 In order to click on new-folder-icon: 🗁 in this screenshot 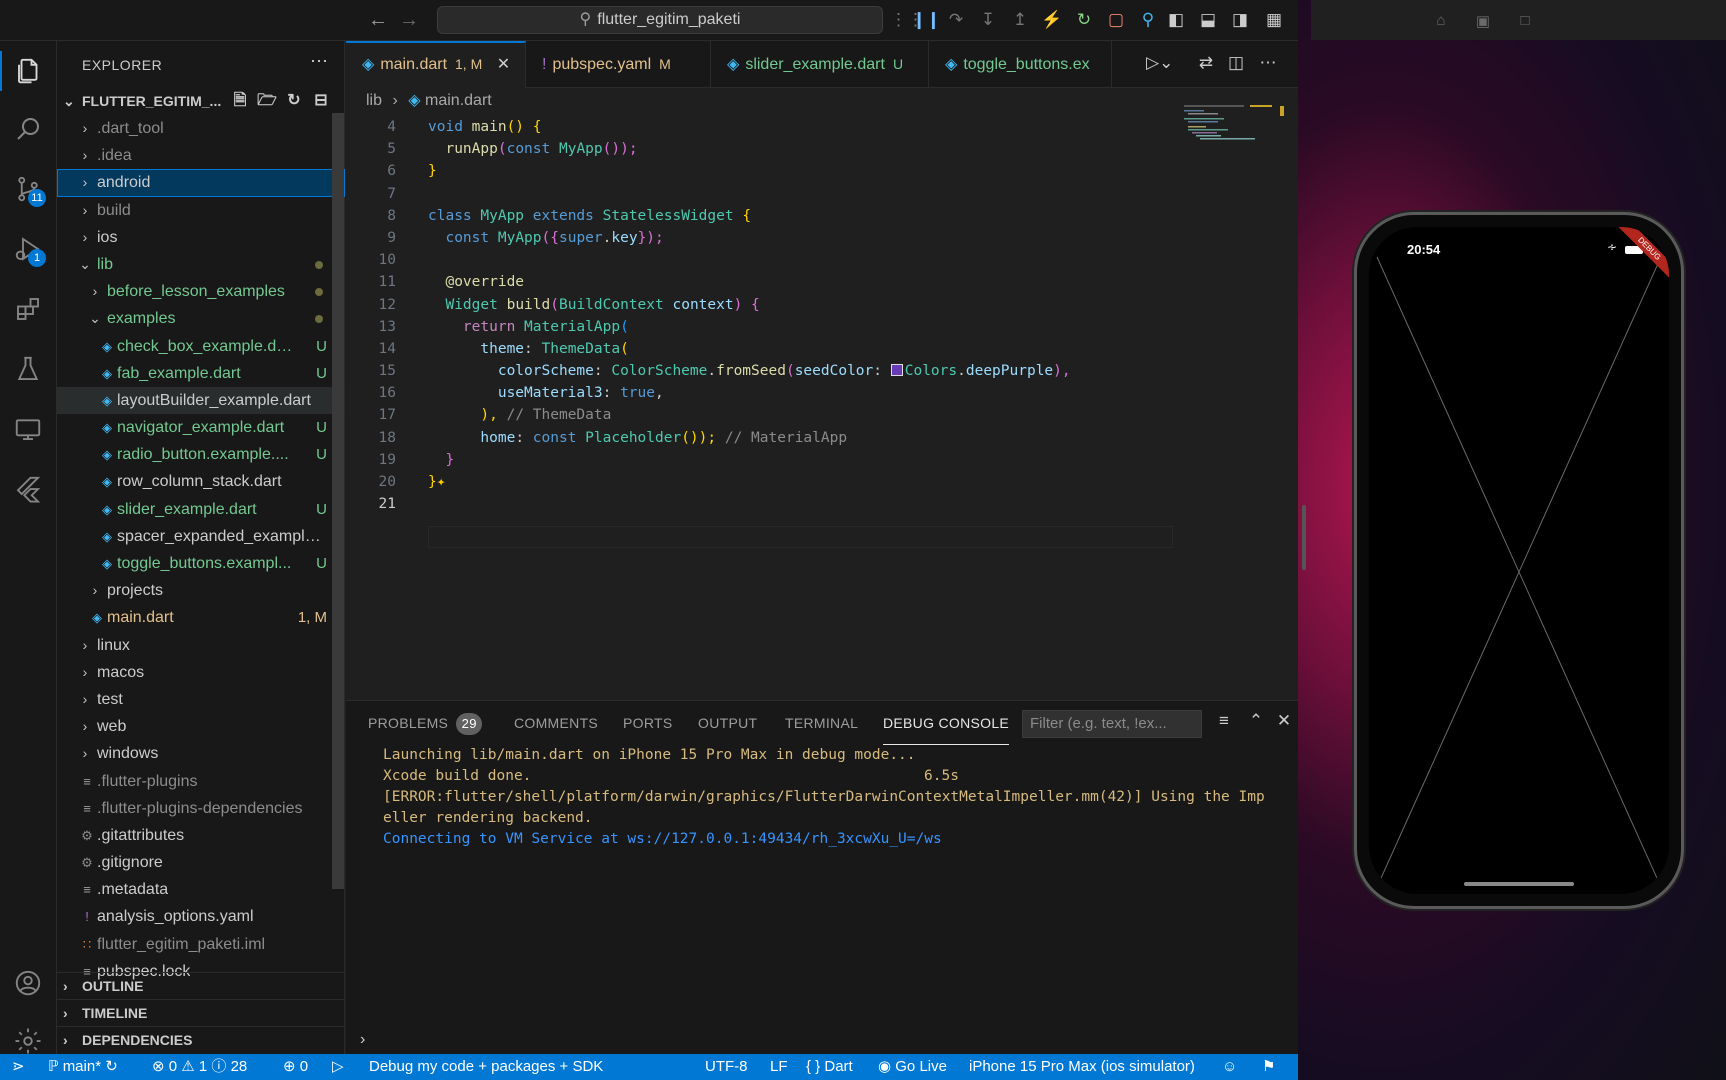, I will do `click(267, 101)`.